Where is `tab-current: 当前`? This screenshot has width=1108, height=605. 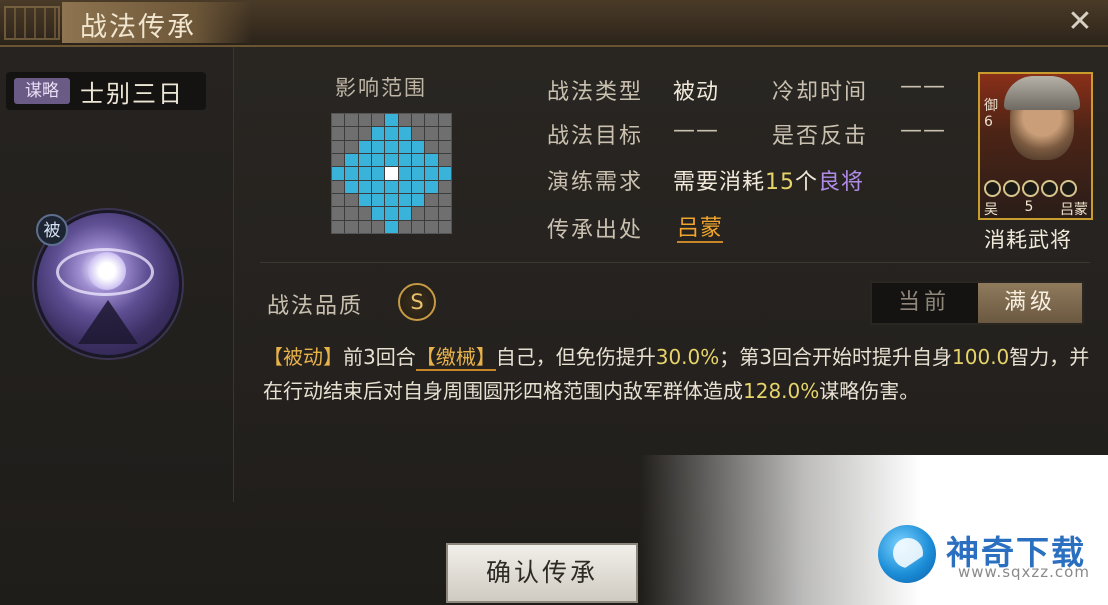 tab-current: 当前 is located at coordinates (924, 303).